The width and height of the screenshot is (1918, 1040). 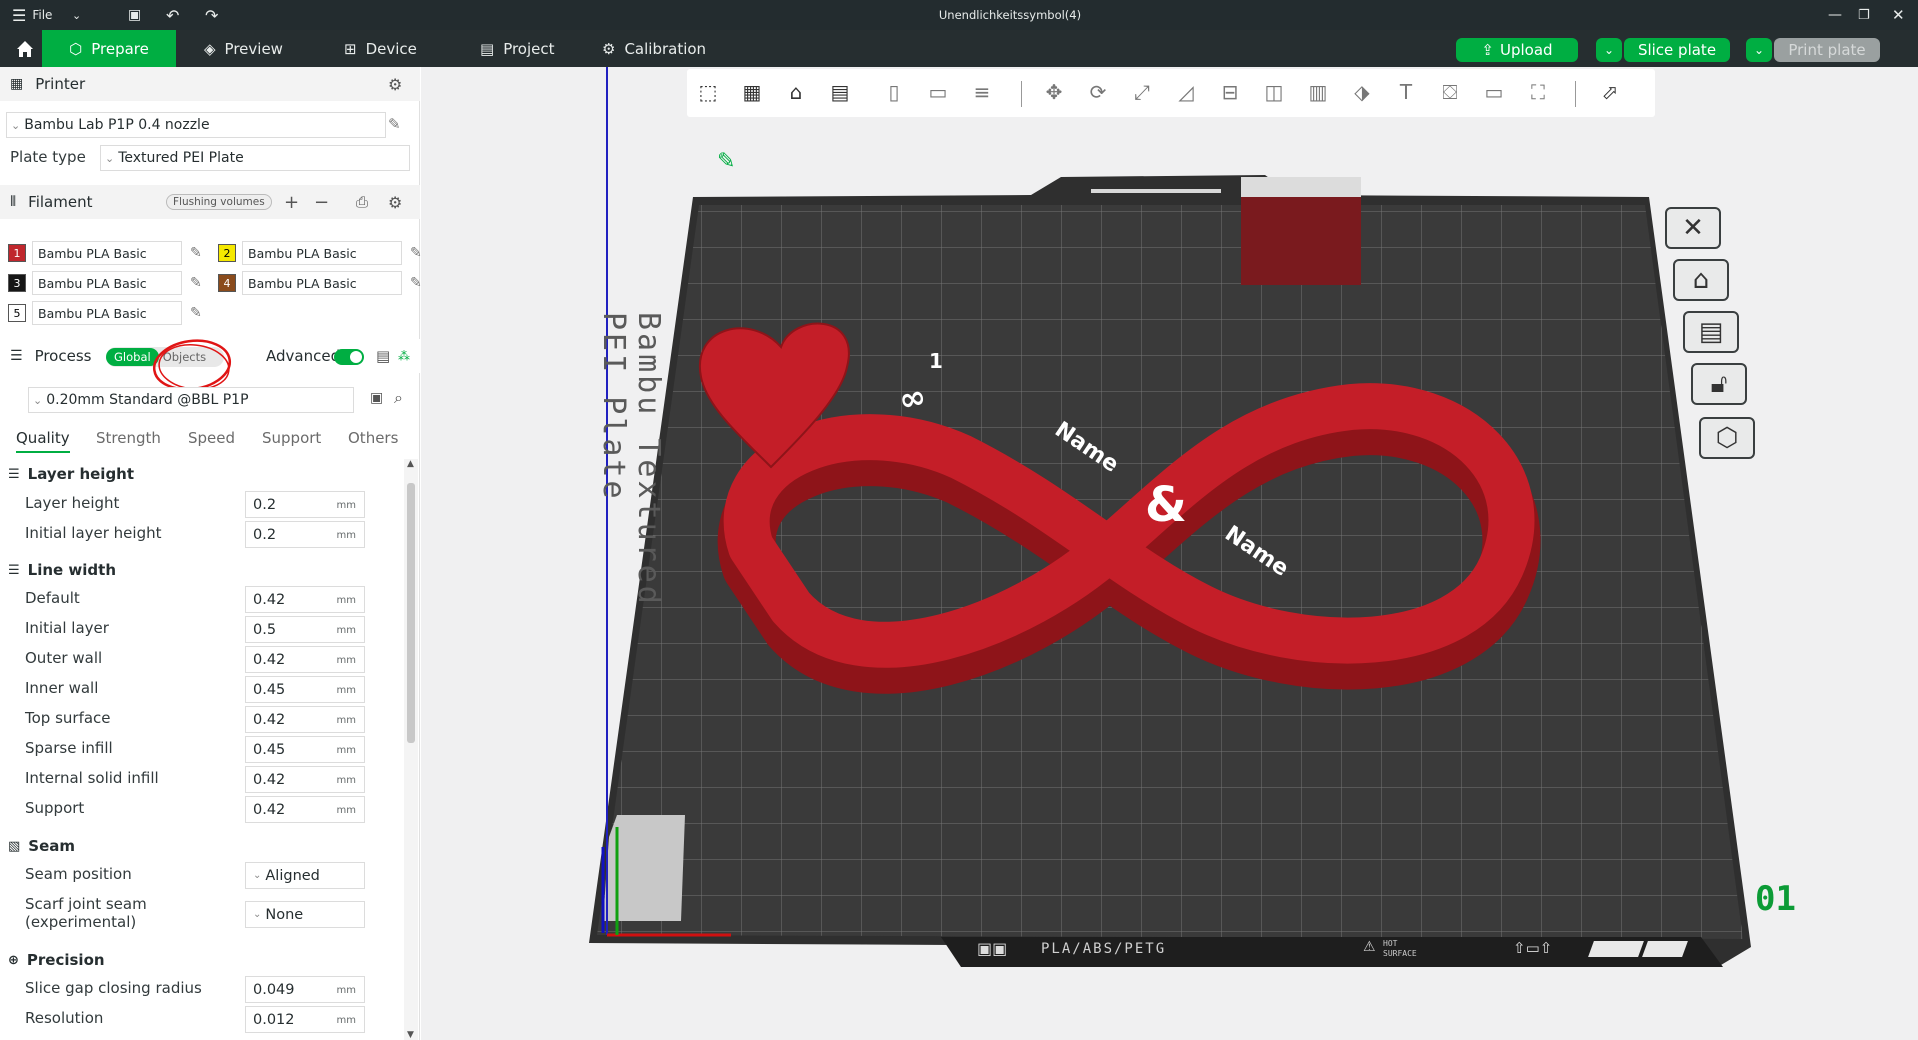 I want to click on setting-seam-position-select: ⌄ Aligned, so click(x=305, y=875).